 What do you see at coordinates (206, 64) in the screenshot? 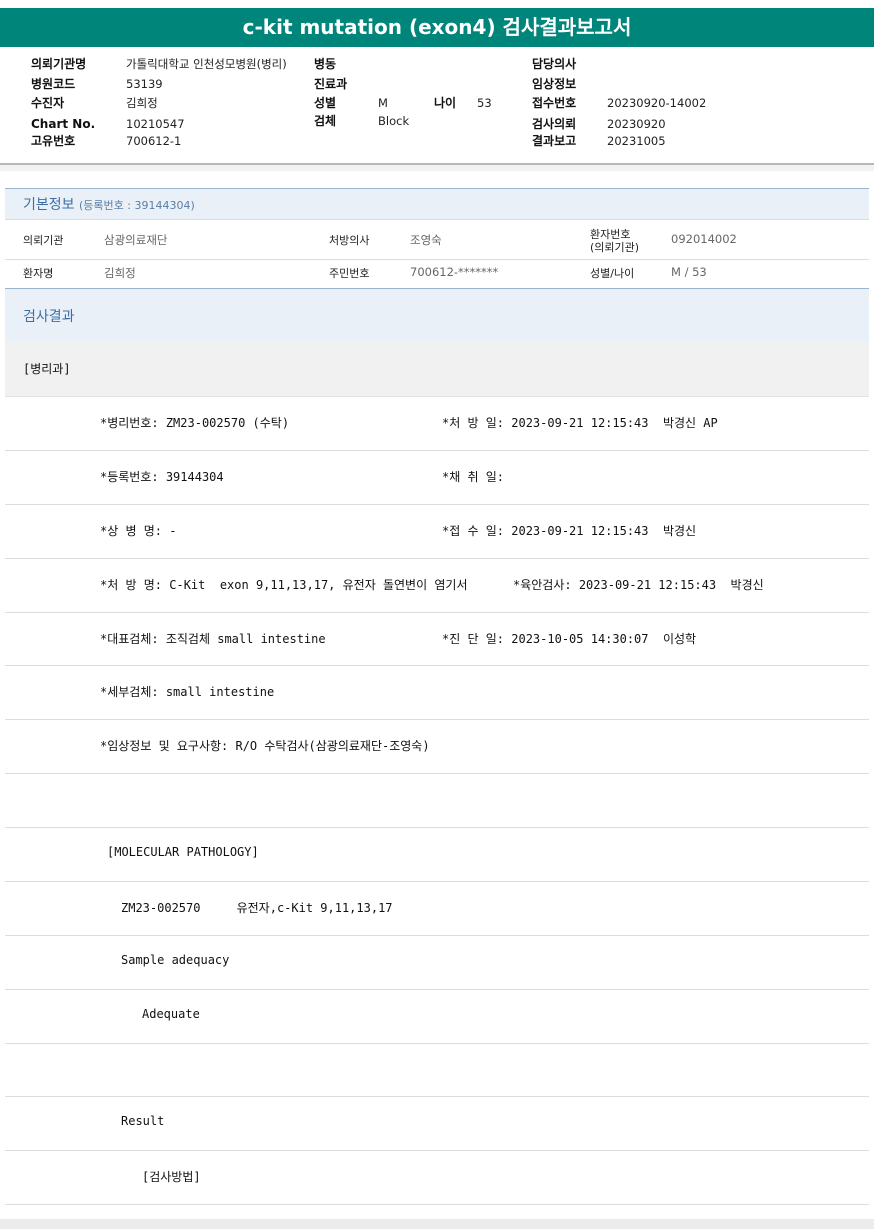
I see `header-value: 가톨릭대학교 인천성모병원(병리)` at bounding box center [206, 64].